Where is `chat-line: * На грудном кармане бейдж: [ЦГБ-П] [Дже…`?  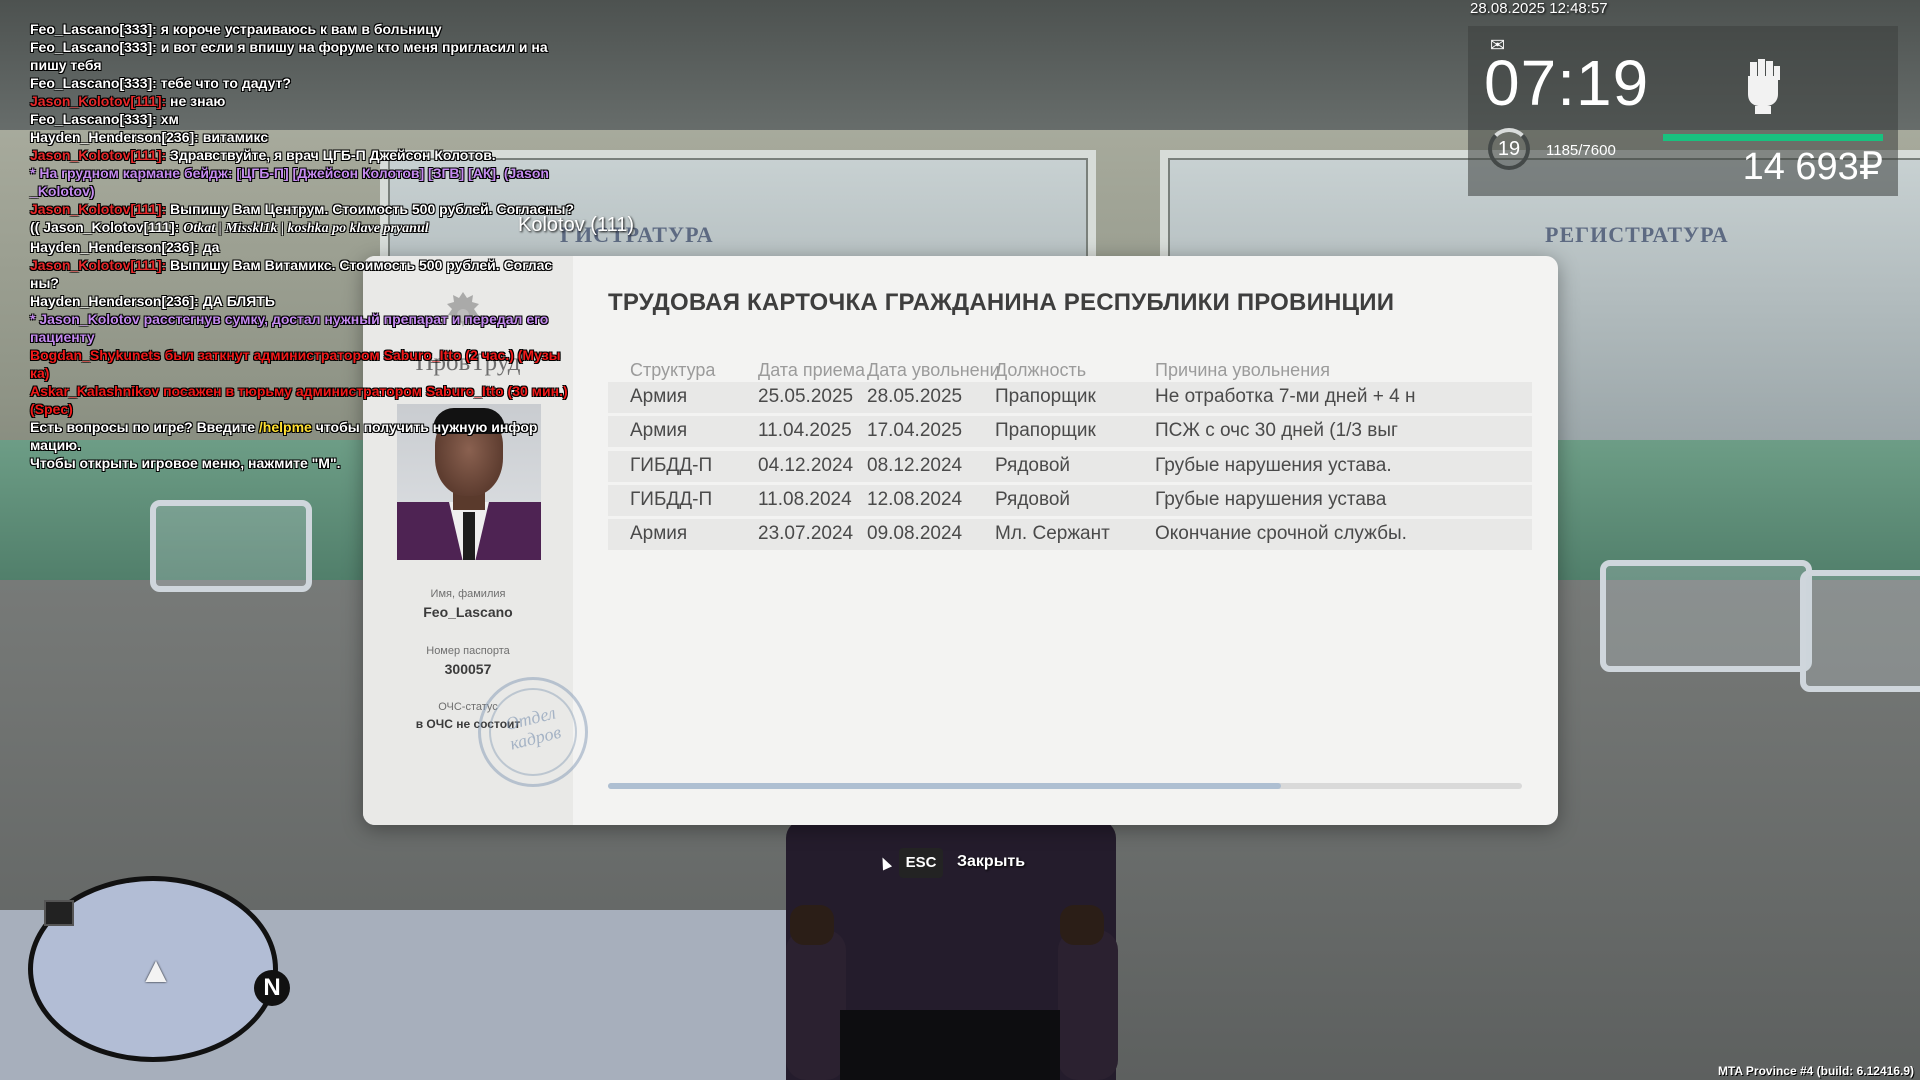
chat-line: * На грудном кармане бейдж: [ЦГБ-П] [Дже… is located at coordinates (315, 173).